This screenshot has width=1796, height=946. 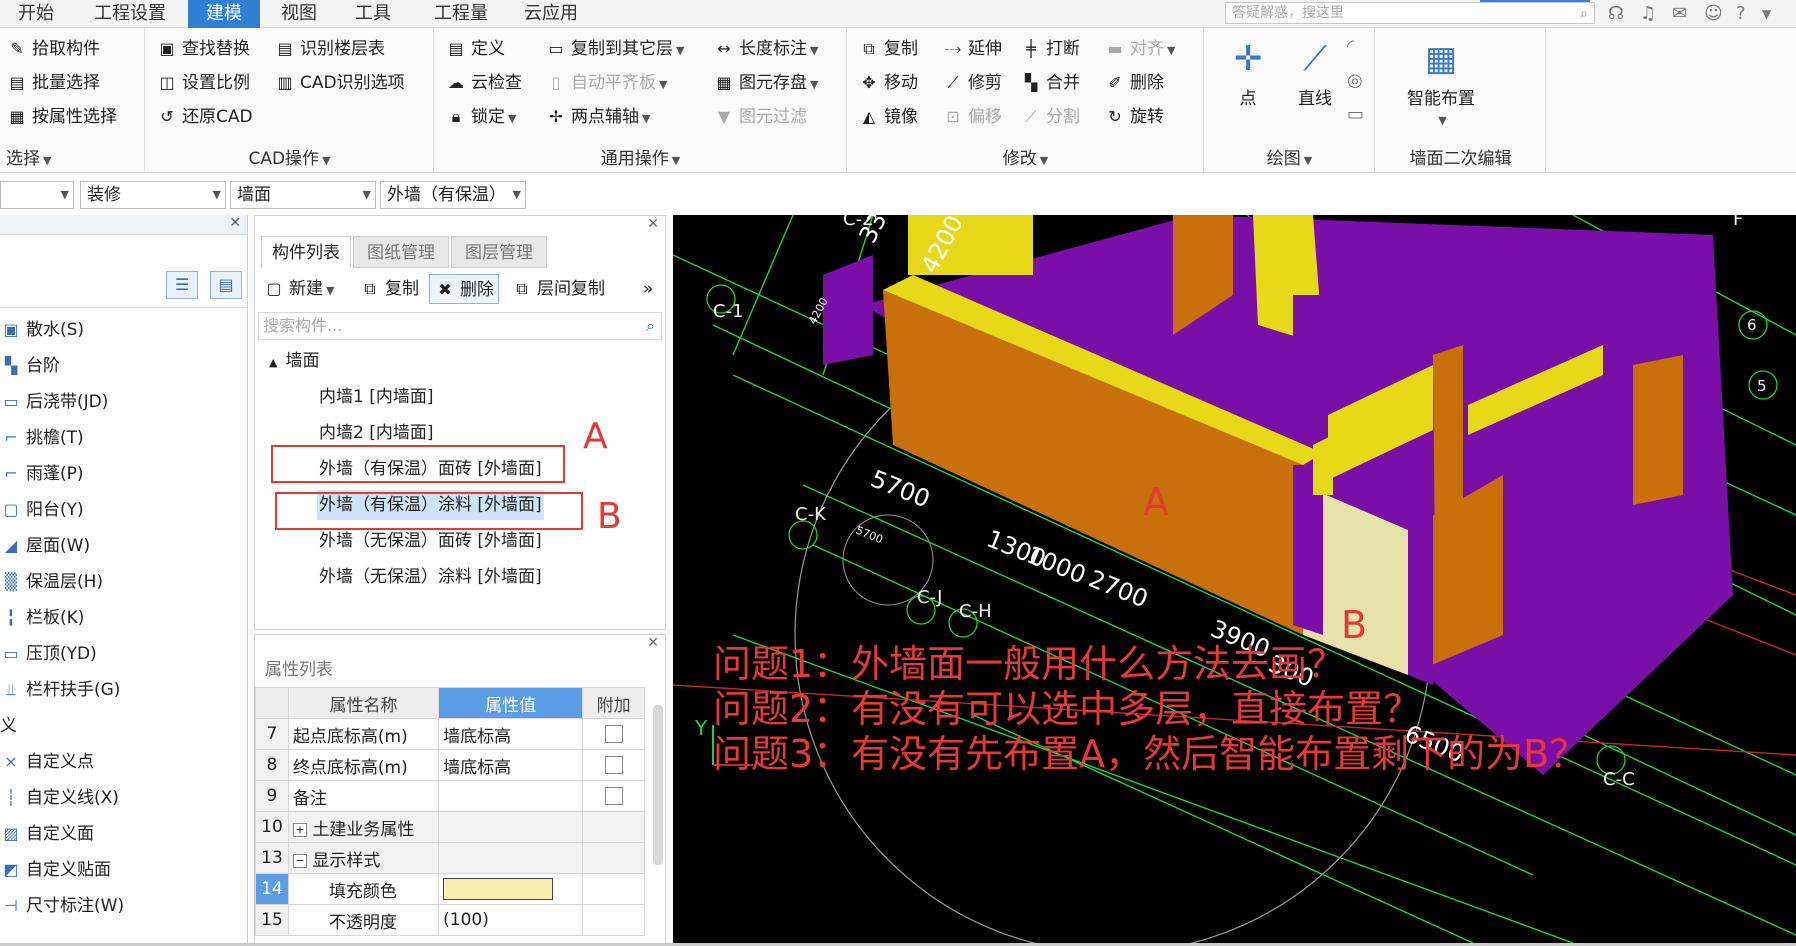 What do you see at coordinates (648, 289) in the screenshot?
I see `more-icon: »` at bounding box center [648, 289].